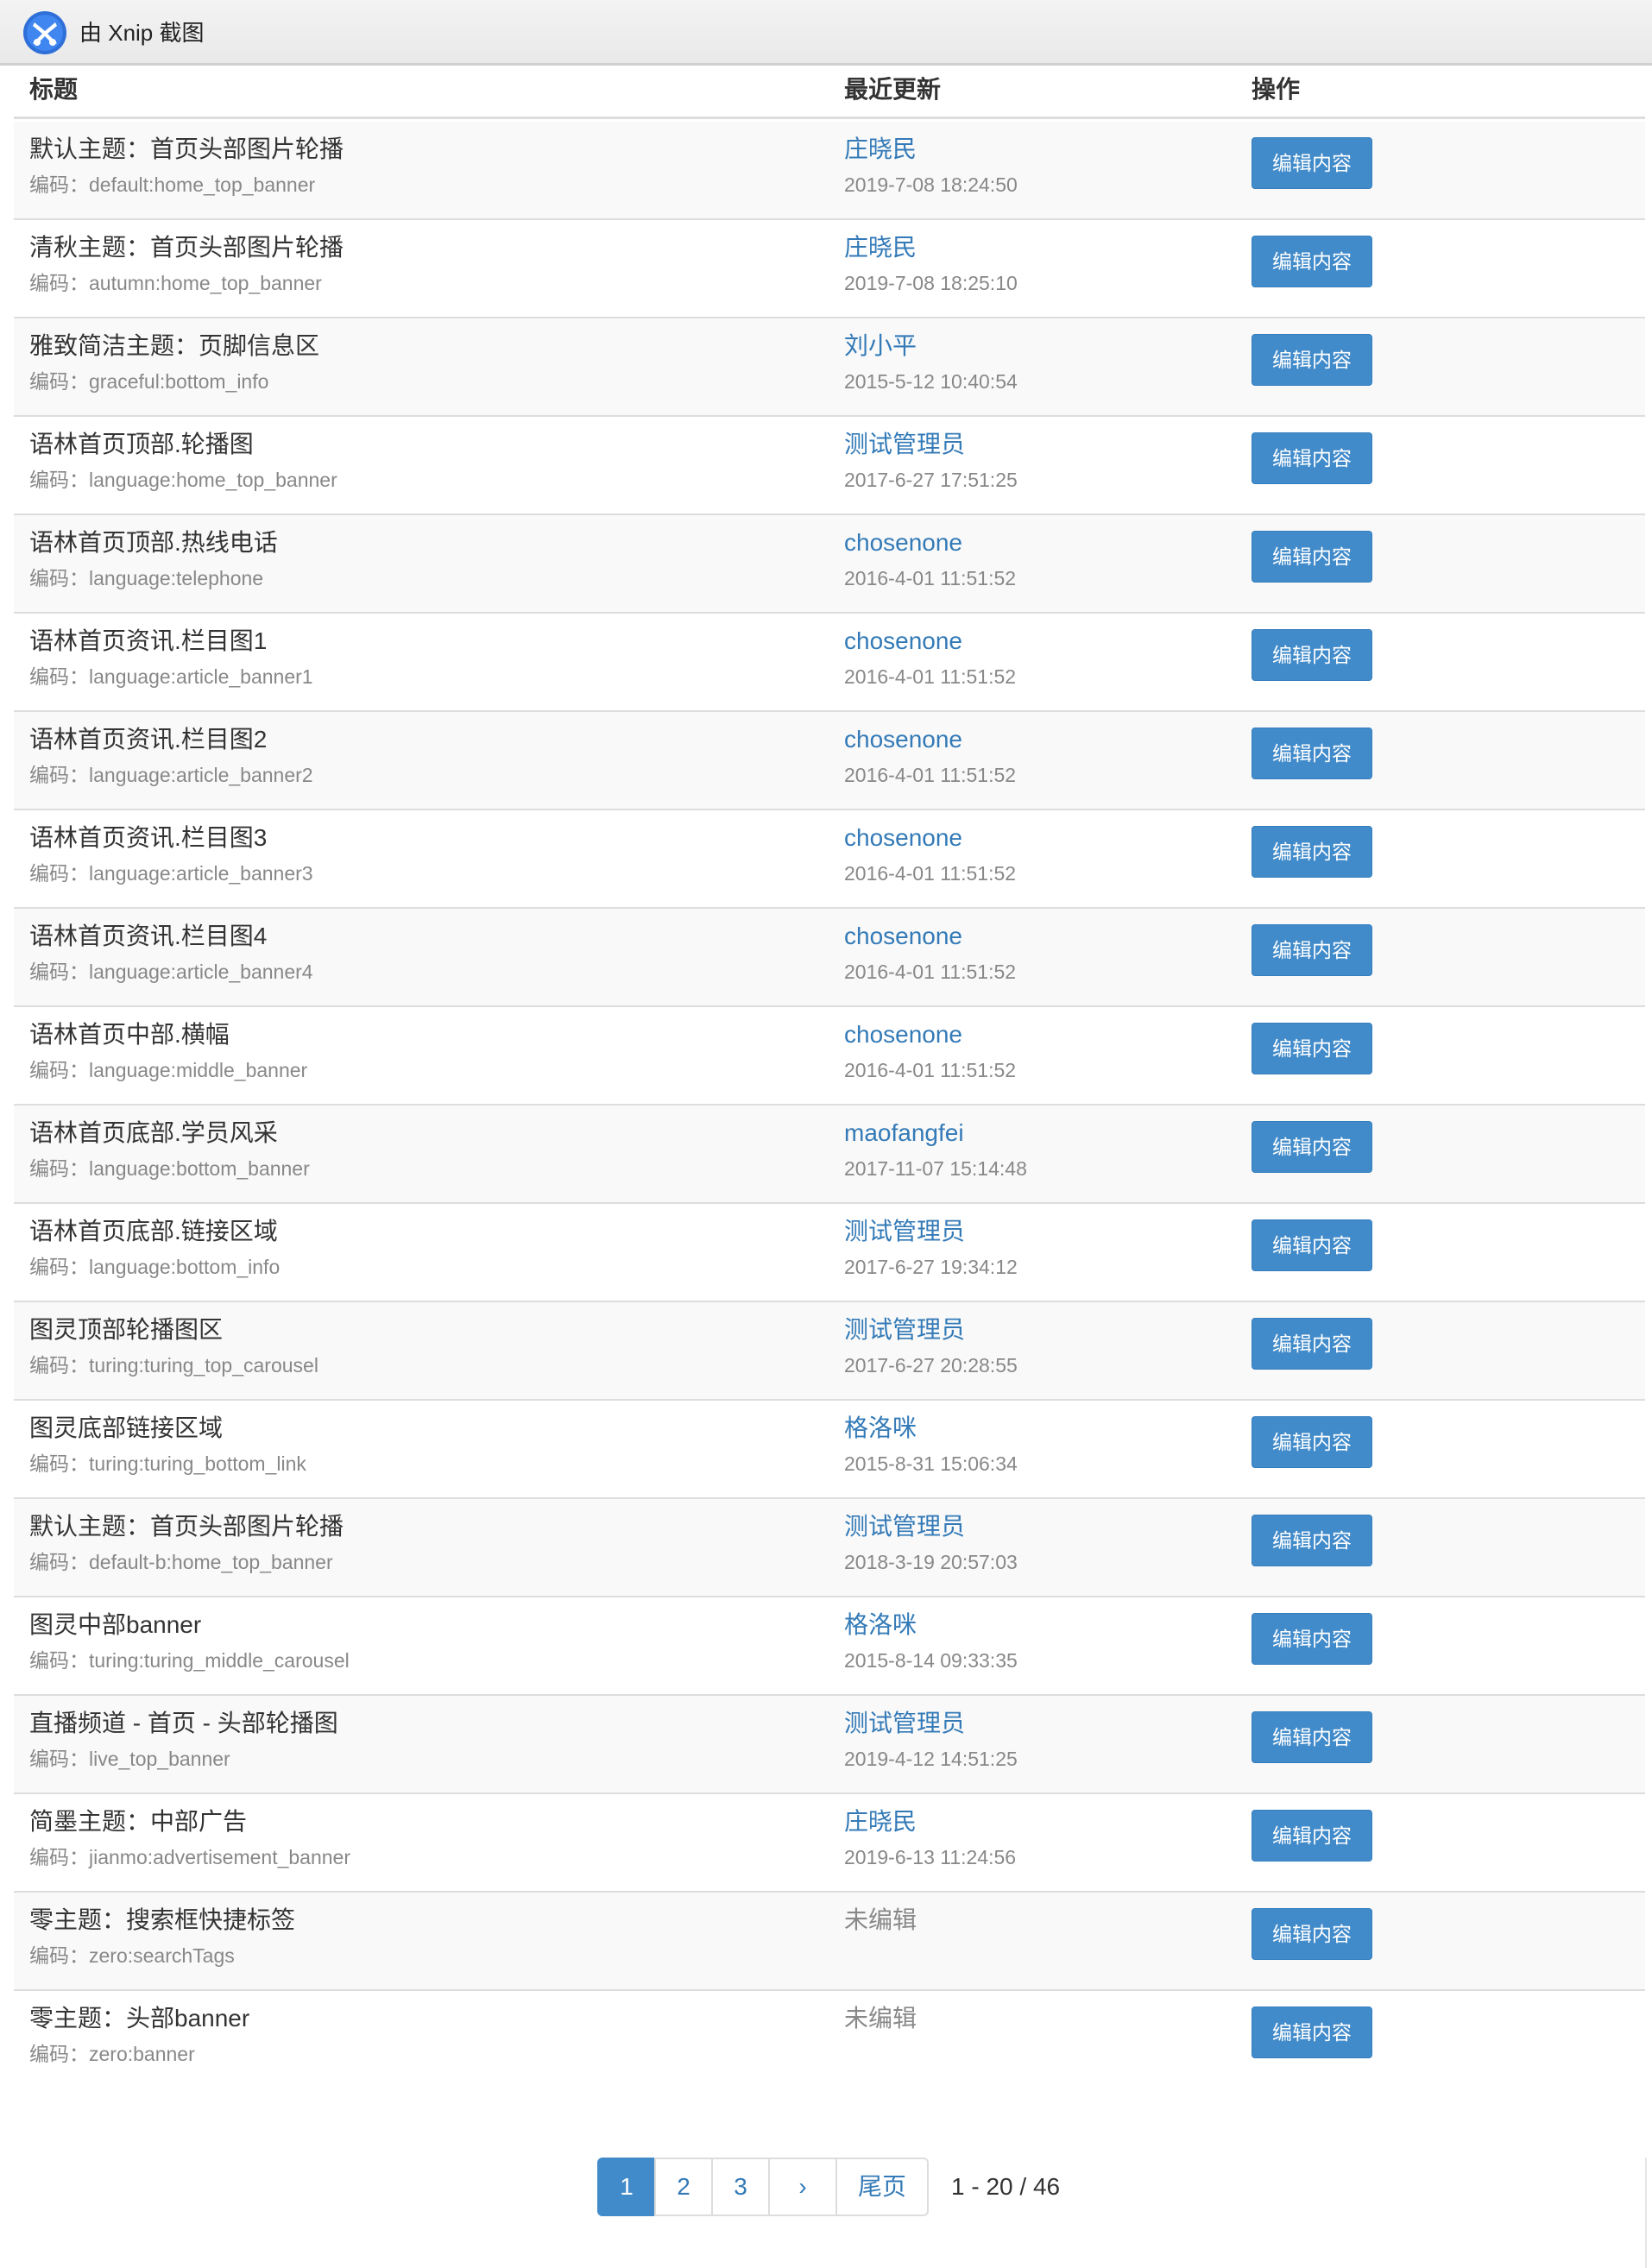  I want to click on page-button-1: 1, so click(626, 2187).